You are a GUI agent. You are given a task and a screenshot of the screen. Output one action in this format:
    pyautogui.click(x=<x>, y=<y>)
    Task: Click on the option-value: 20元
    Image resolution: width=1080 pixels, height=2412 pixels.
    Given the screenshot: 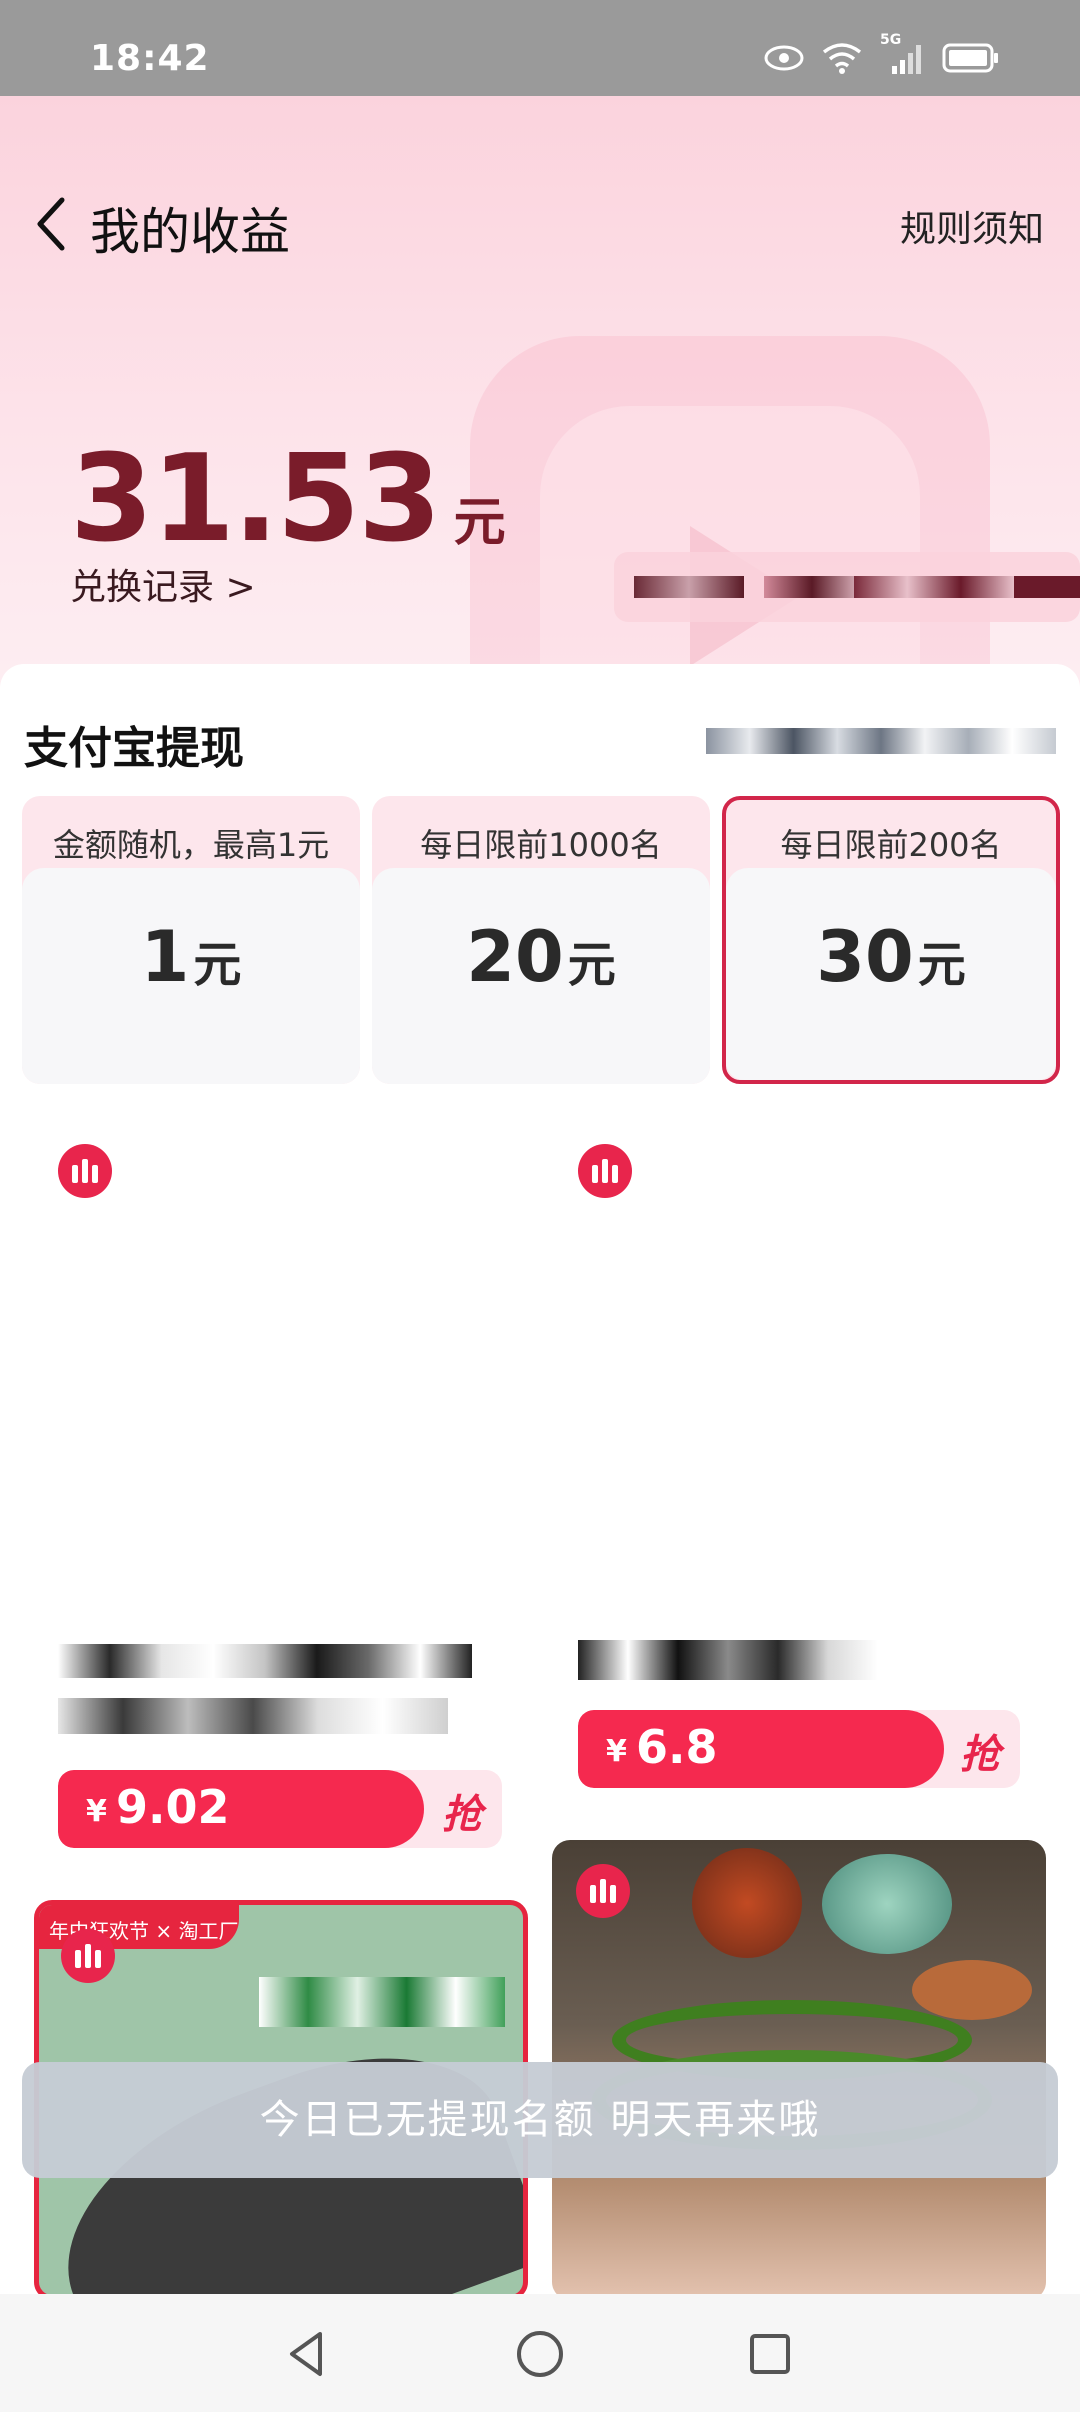 What is the action you would take?
    pyautogui.click(x=541, y=957)
    